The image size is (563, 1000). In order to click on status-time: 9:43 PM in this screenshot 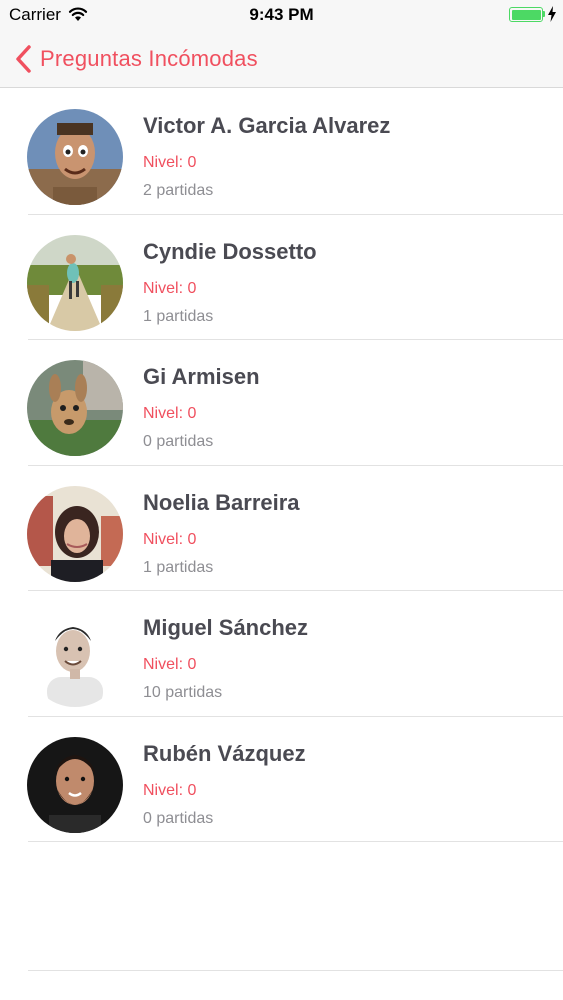, I will do `click(281, 14)`.